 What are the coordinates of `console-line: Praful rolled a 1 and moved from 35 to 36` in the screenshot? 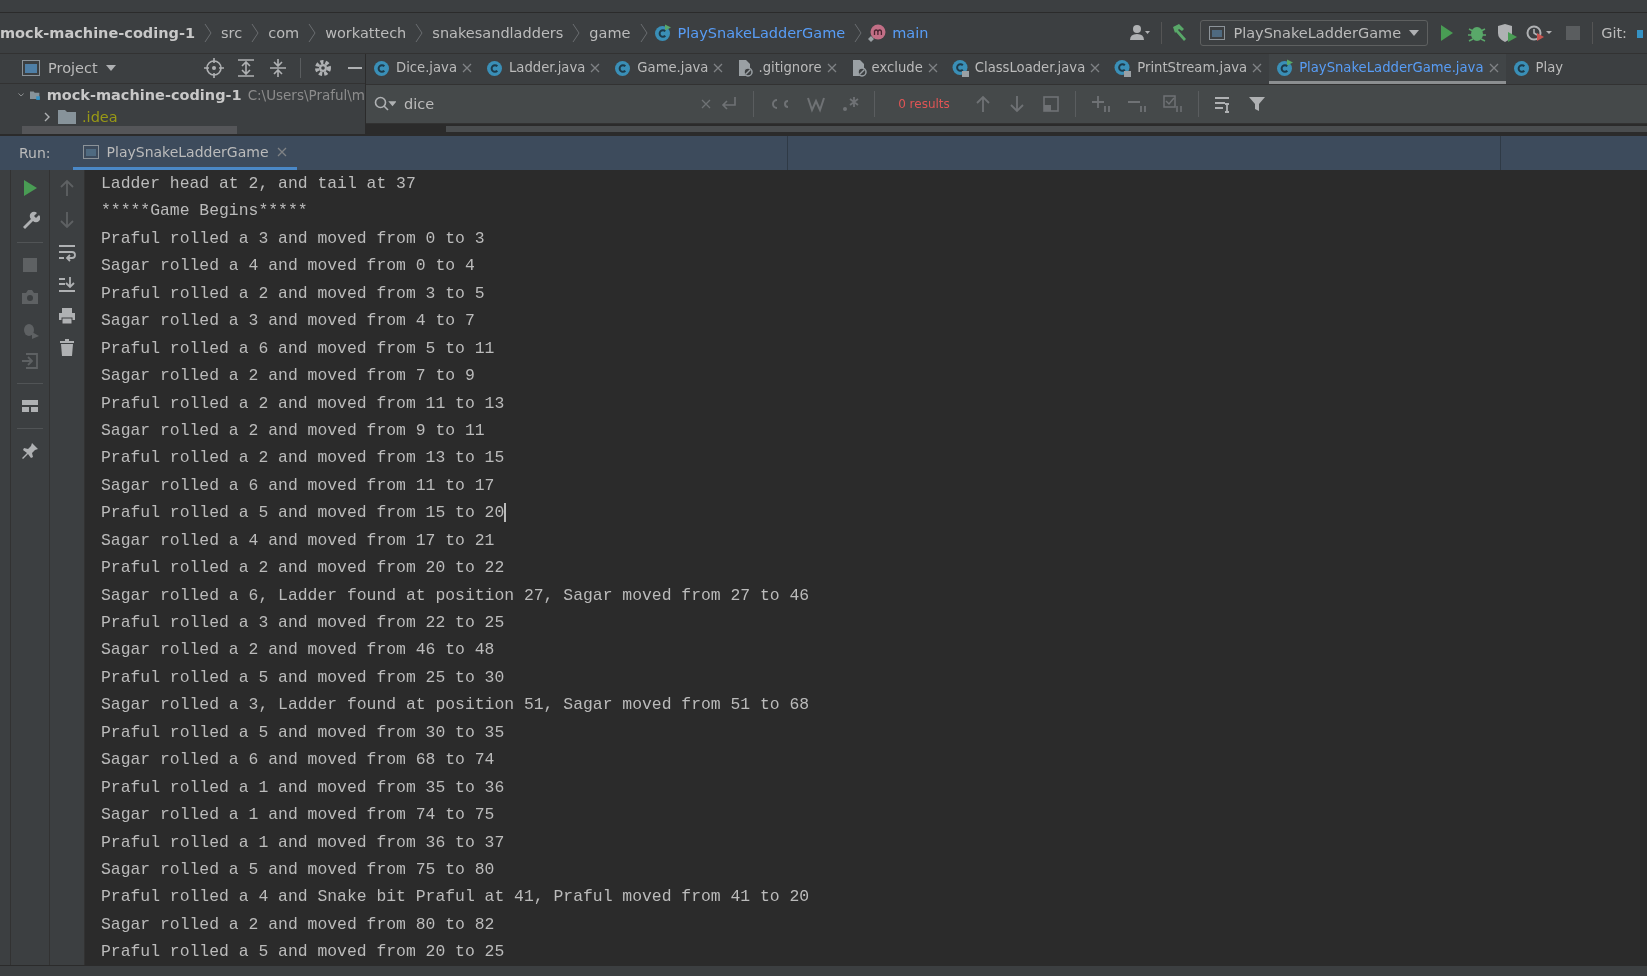 It's located at (303, 787).